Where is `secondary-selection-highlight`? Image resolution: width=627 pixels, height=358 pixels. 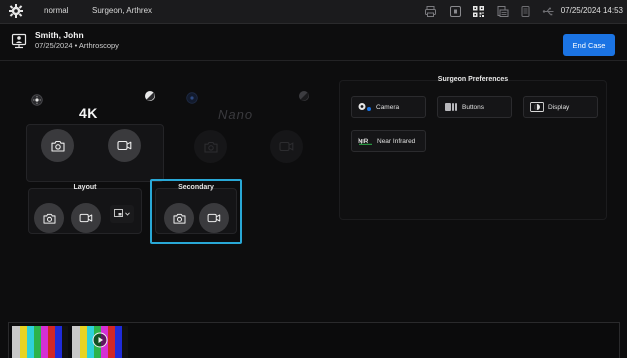
secondary-selection-highlight is located at coordinates (196, 211).